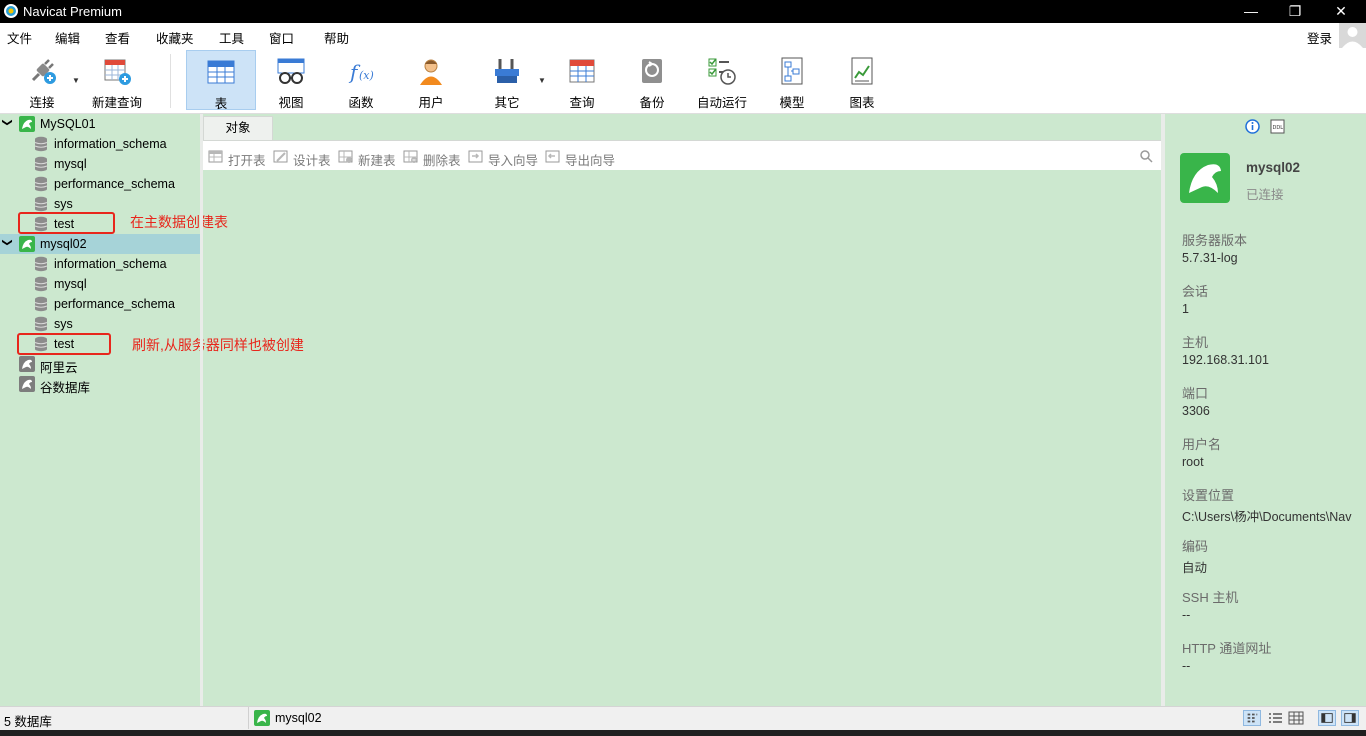 This screenshot has height=736, width=1366. What do you see at coordinates (361, 72) in the screenshot?
I see `function-icon: f (x)` at bounding box center [361, 72].